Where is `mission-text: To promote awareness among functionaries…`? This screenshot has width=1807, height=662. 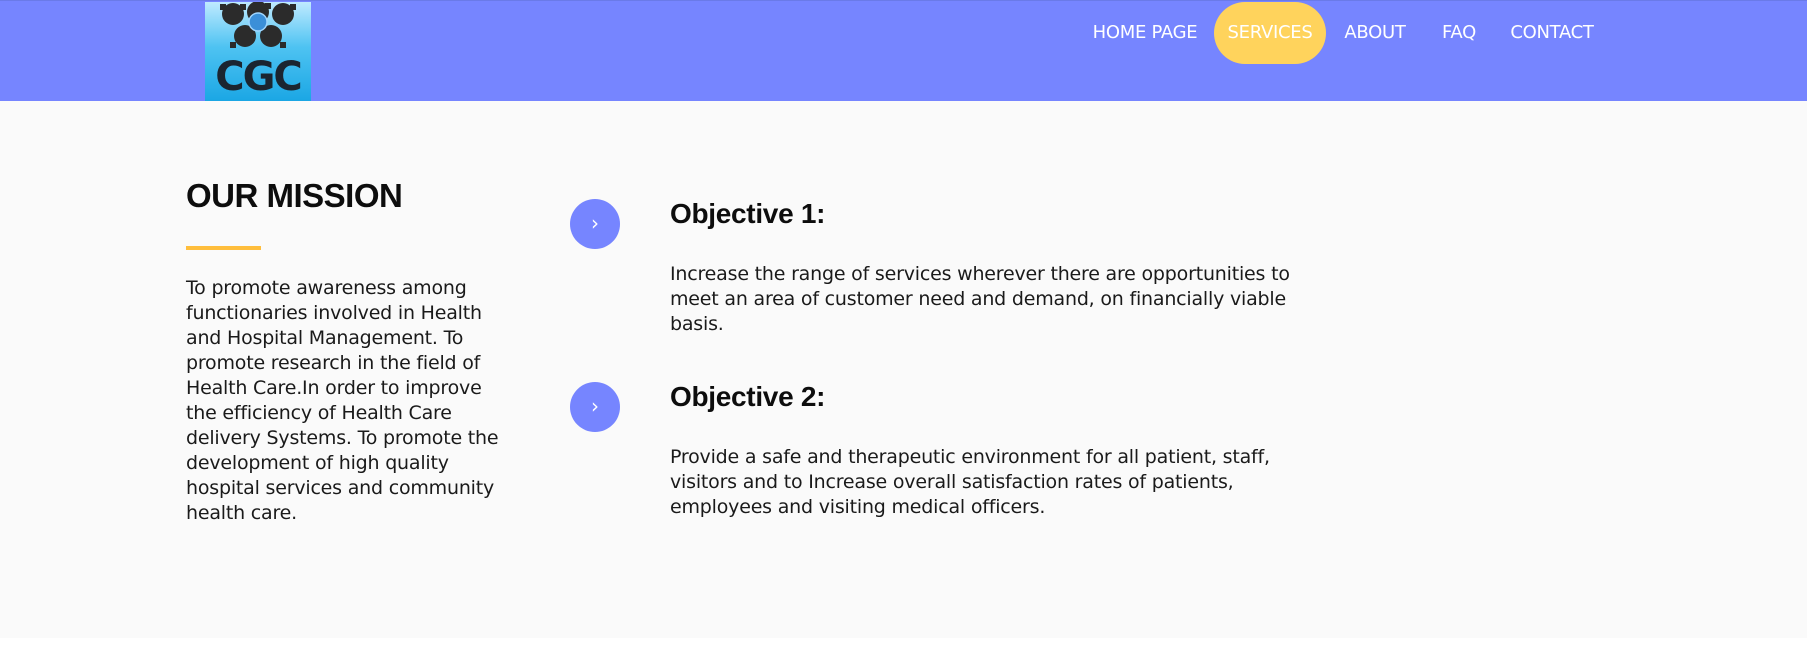
mission-text: To promote awareness among functionaries… is located at coordinates (342, 400).